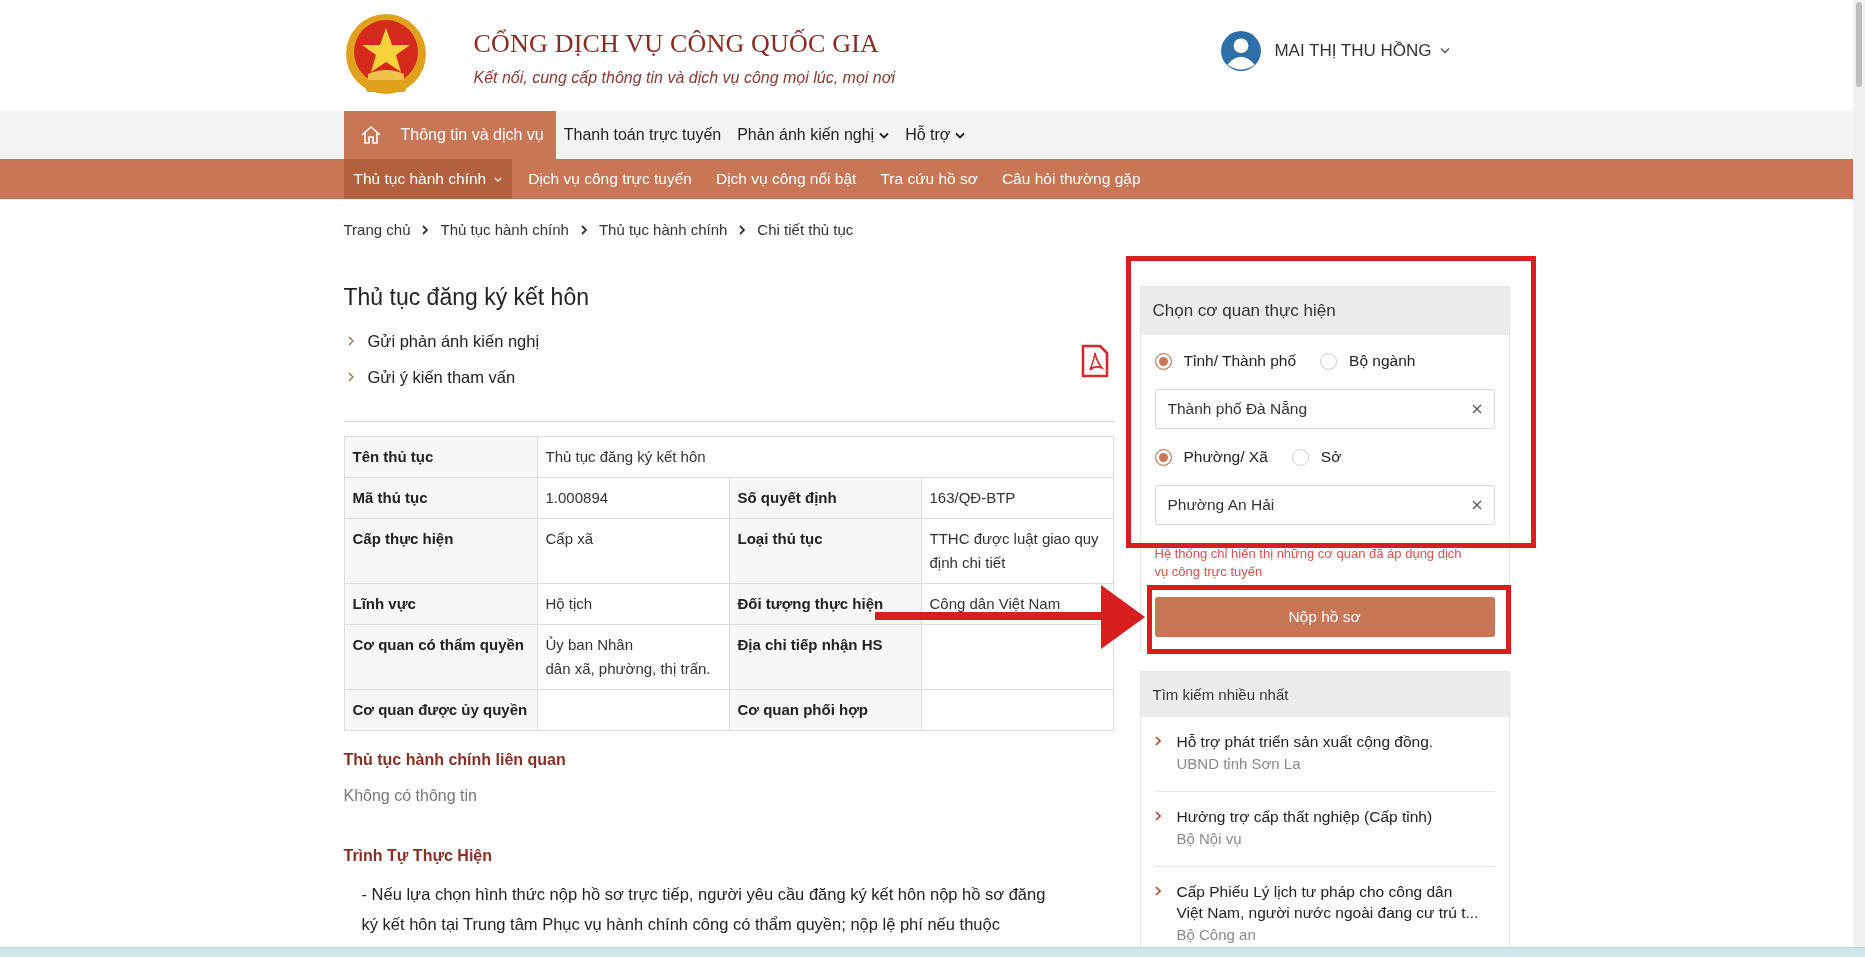 The image size is (1865, 957). I want to click on label-cell: Tên thủ tục, so click(440, 457).